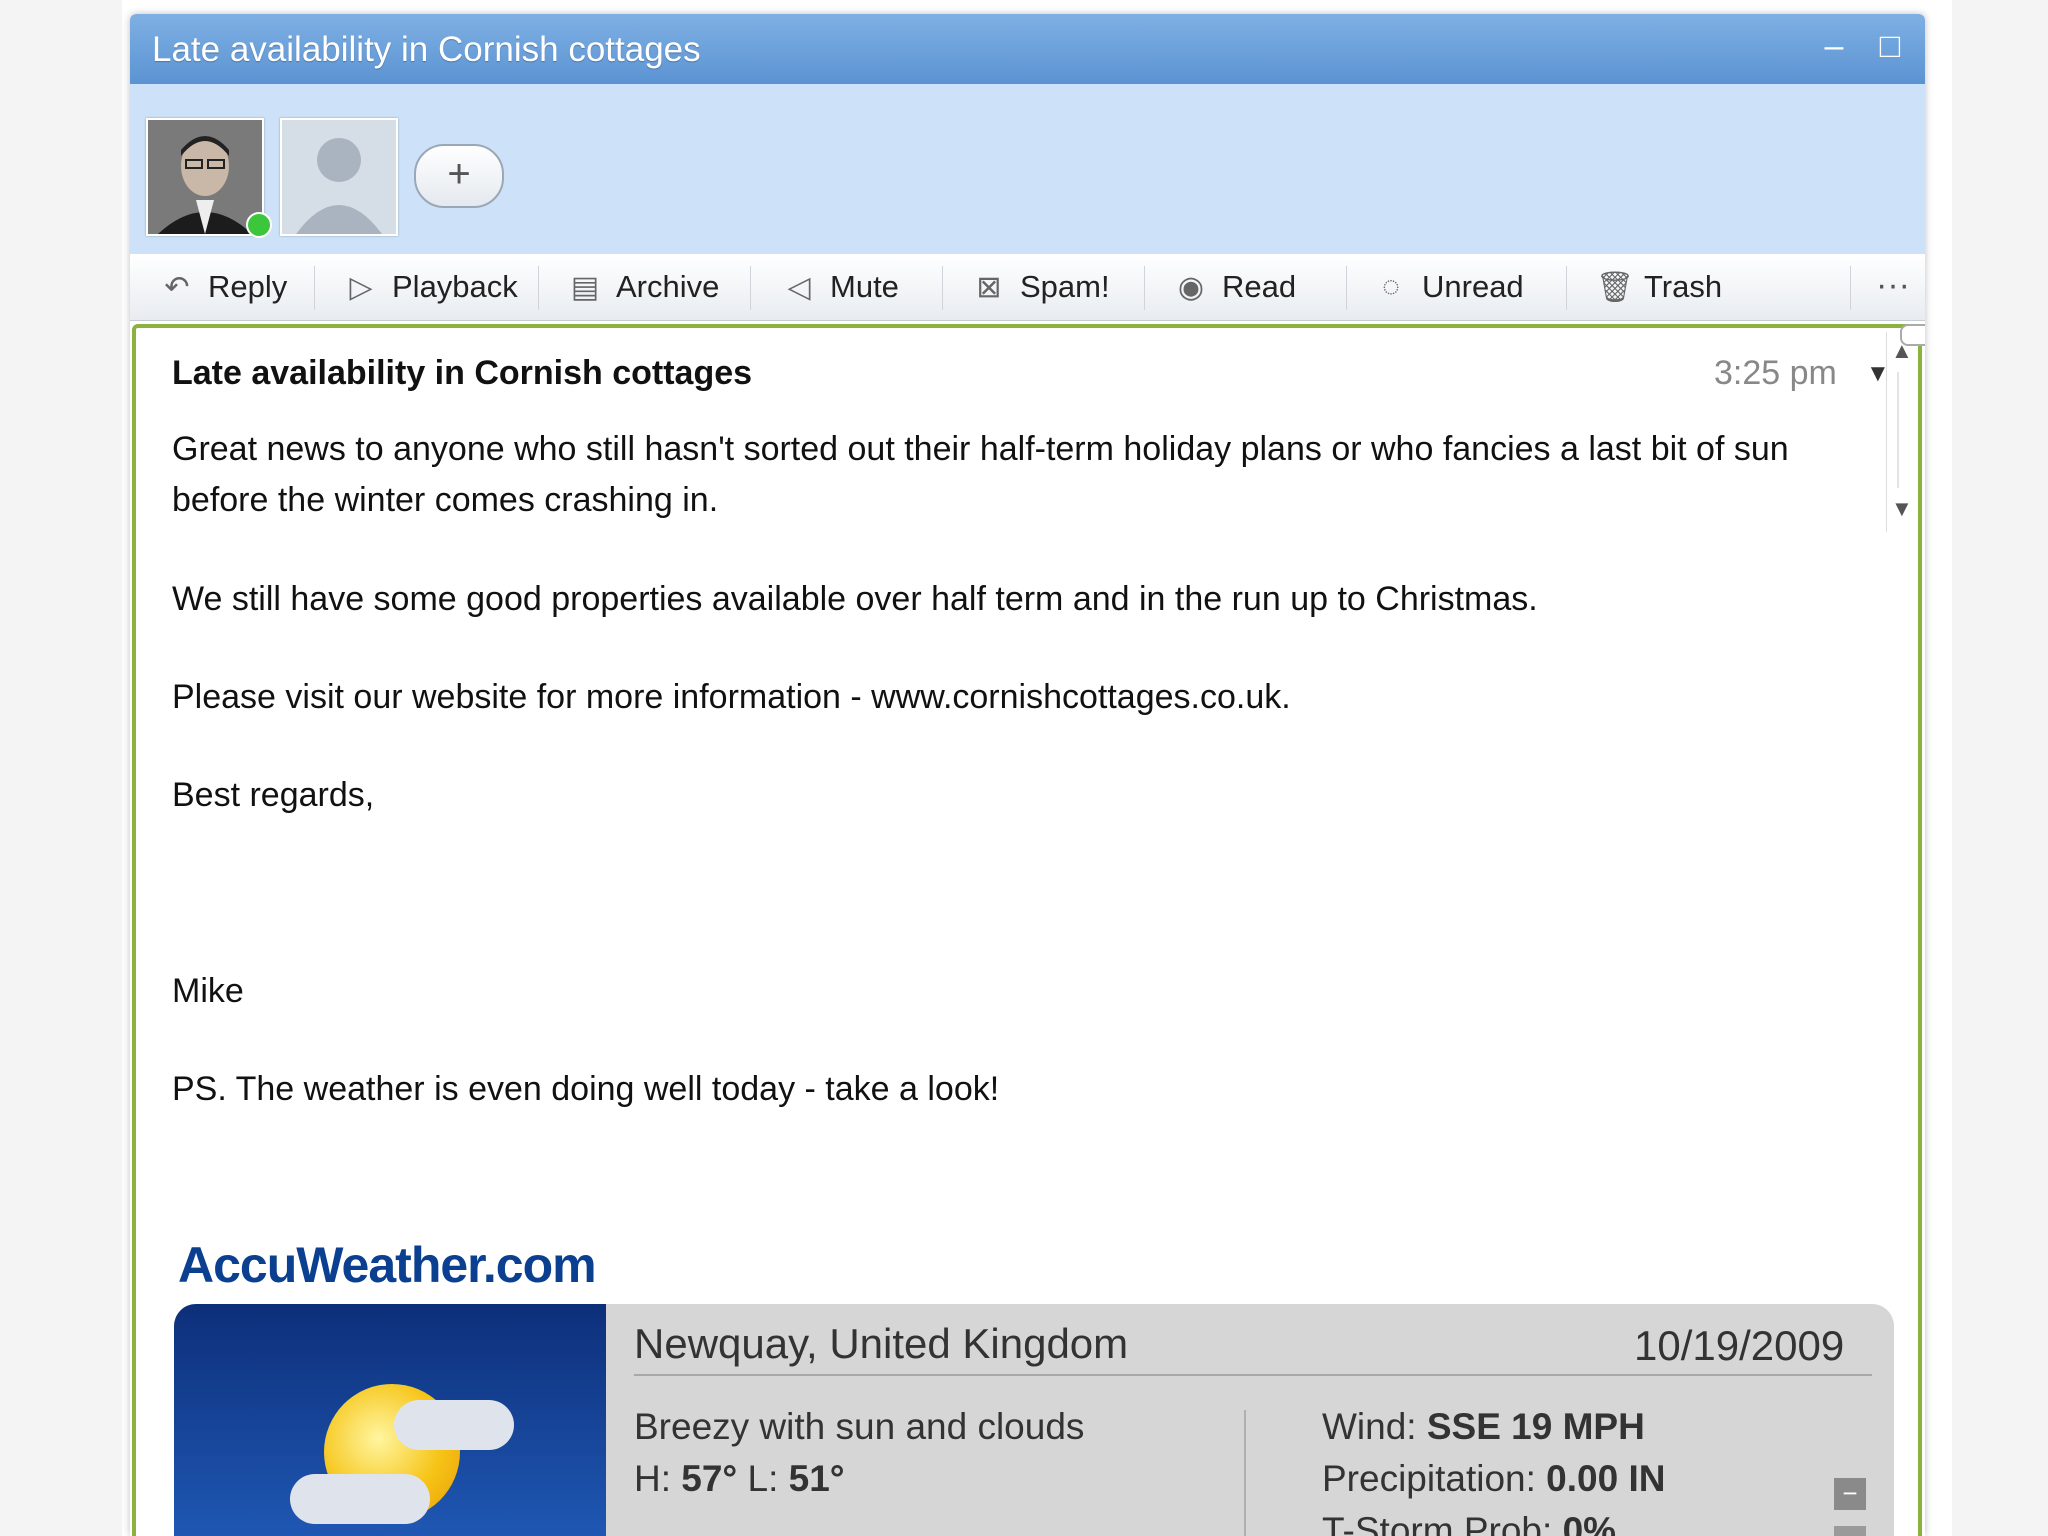 This screenshot has height=1536, width=2048. I want to click on window-title: Late availability in Cornish cottages, so click(426, 49).